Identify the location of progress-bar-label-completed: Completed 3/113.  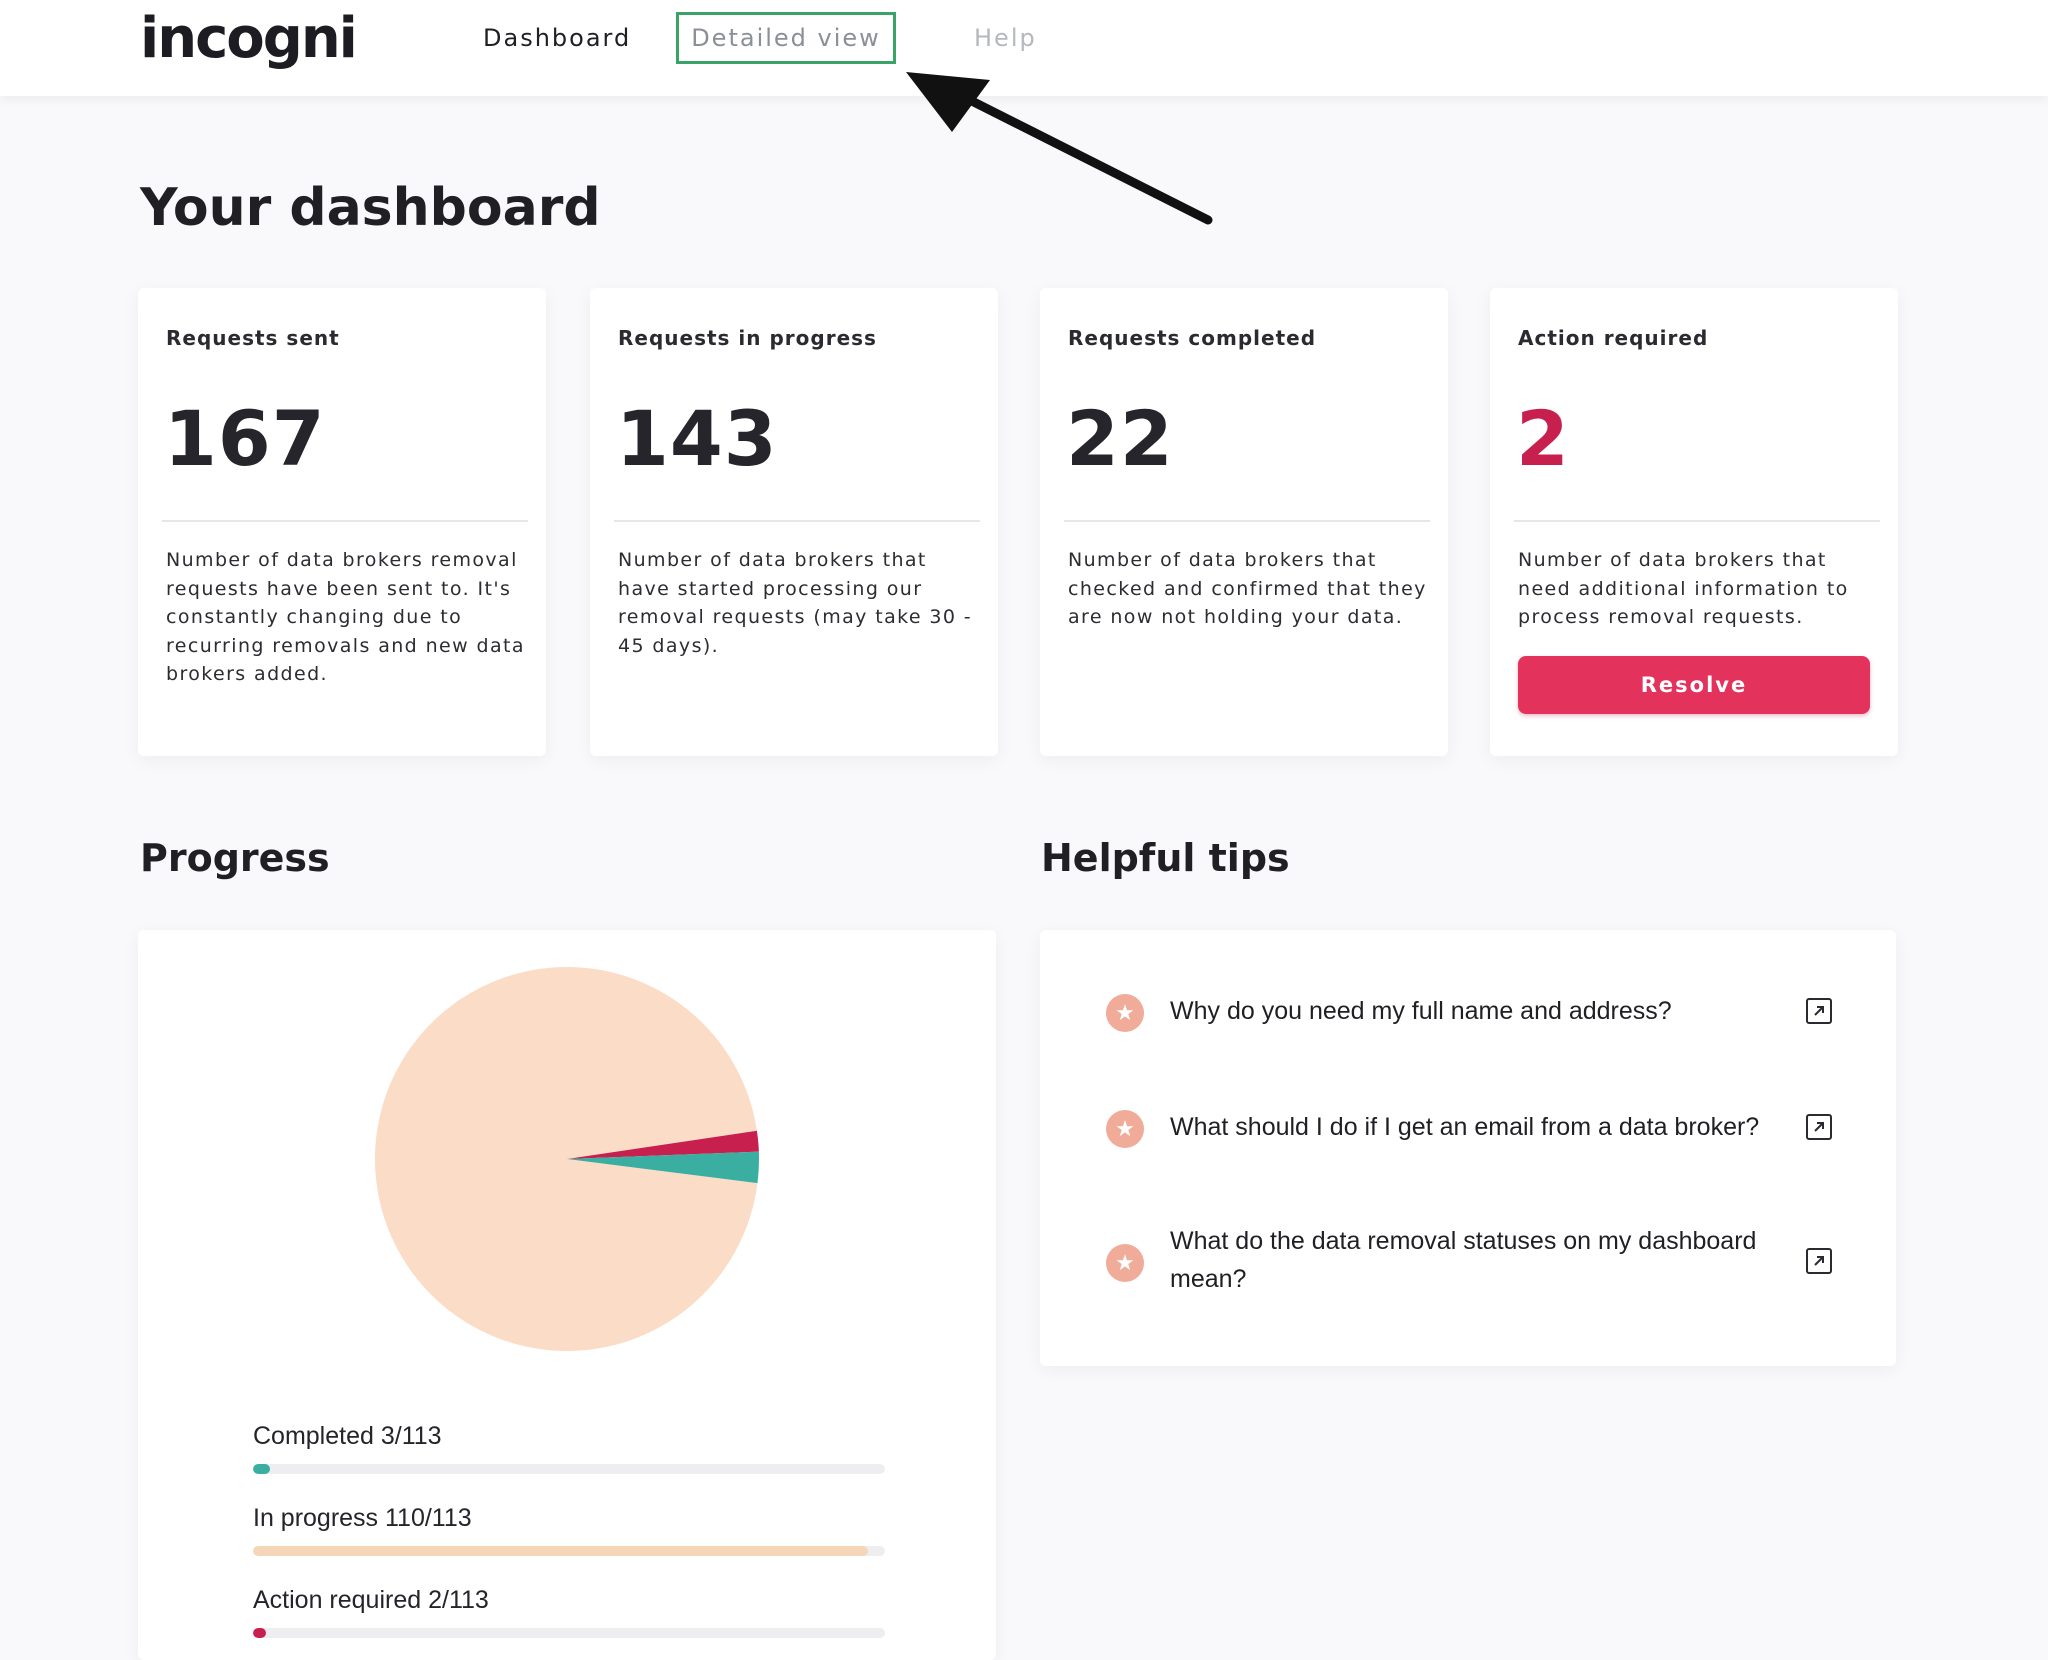
(347, 1436).